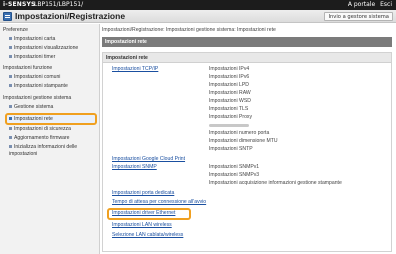 This screenshot has width=396, height=254. Describe the element at coordinates (189, 30) in the screenshot. I see `breadcrumb: Impostazioni/Registrazione` at that location.